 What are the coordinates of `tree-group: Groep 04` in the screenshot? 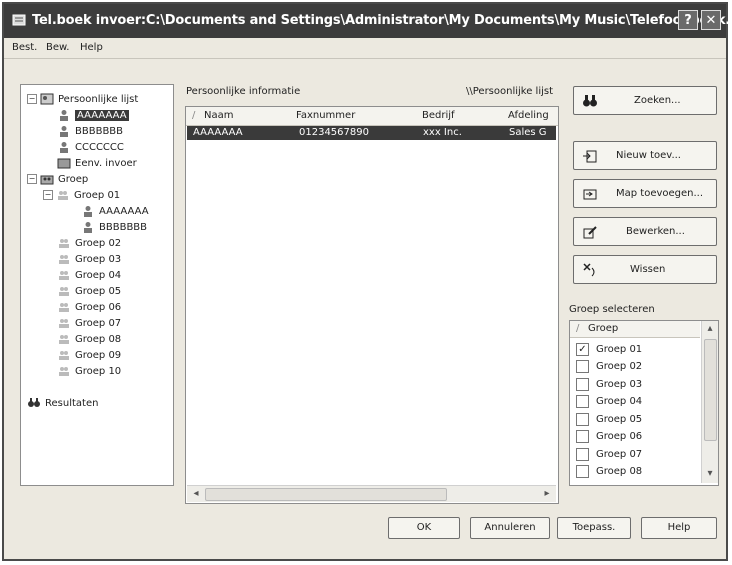 It's located at (89, 275).